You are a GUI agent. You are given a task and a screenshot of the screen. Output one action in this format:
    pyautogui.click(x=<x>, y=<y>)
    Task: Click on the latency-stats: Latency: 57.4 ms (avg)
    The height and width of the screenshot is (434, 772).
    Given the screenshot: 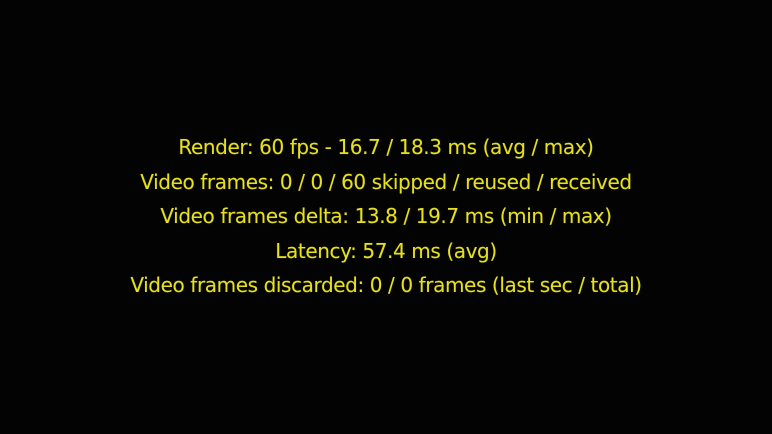 What is the action you would take?
    pyautogui.click(x=386, y=250)
    